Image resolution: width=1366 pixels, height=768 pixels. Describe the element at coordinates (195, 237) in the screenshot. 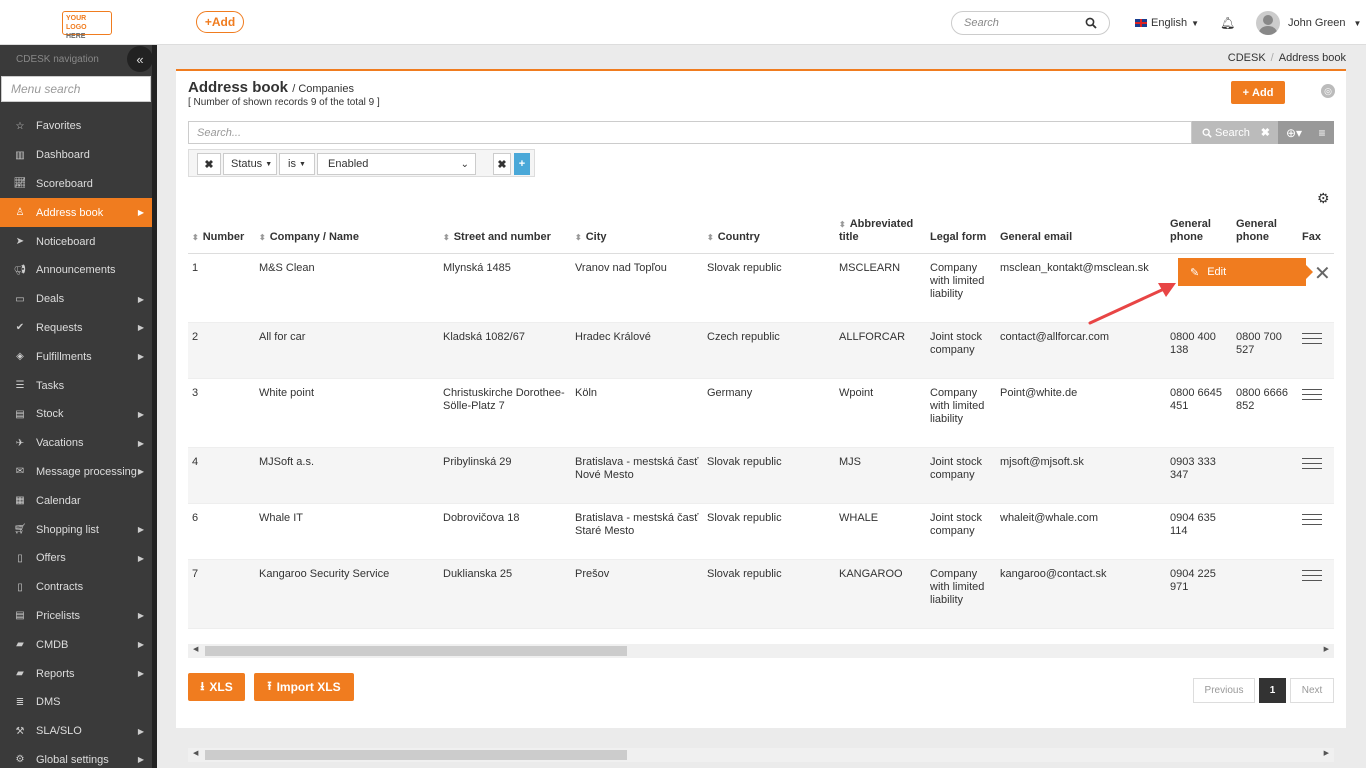

I see `sort-icon: ⬍` at that location.